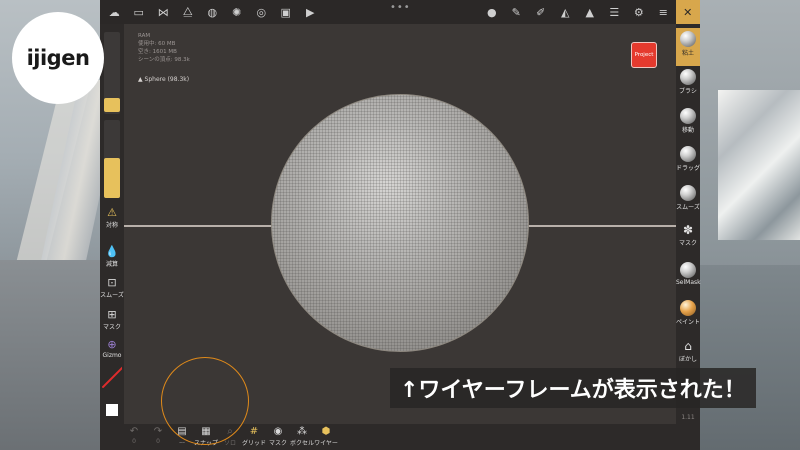 The width and height of the screenshot is (800, 450). Describe the element at coordinates (188, 12) in the screenshot. I see `topology-icon: ⧋` at that location.